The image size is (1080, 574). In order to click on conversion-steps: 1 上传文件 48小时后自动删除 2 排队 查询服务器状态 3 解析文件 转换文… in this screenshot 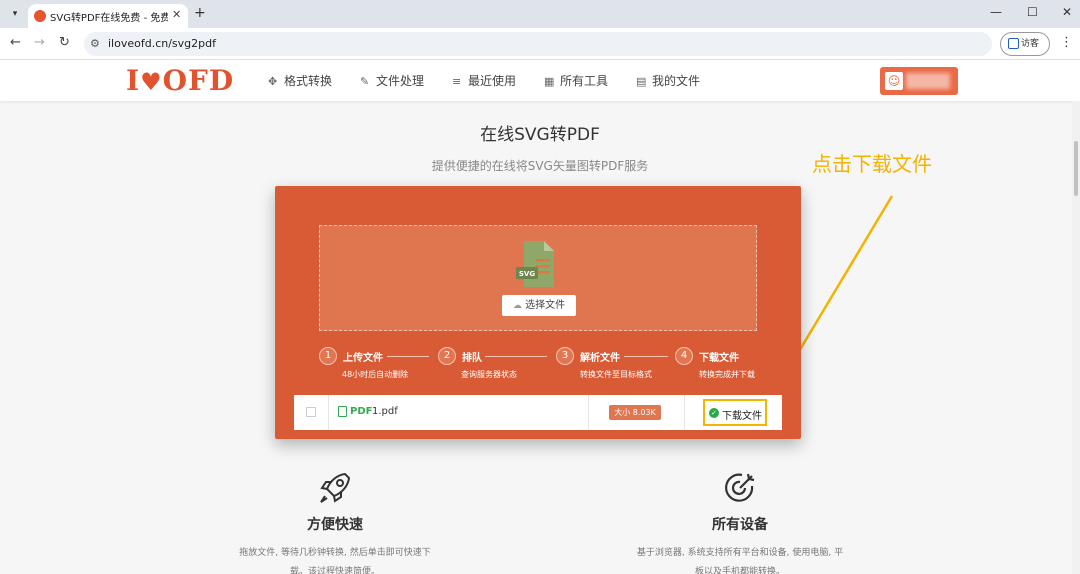, I will do `click(544, 364)`.